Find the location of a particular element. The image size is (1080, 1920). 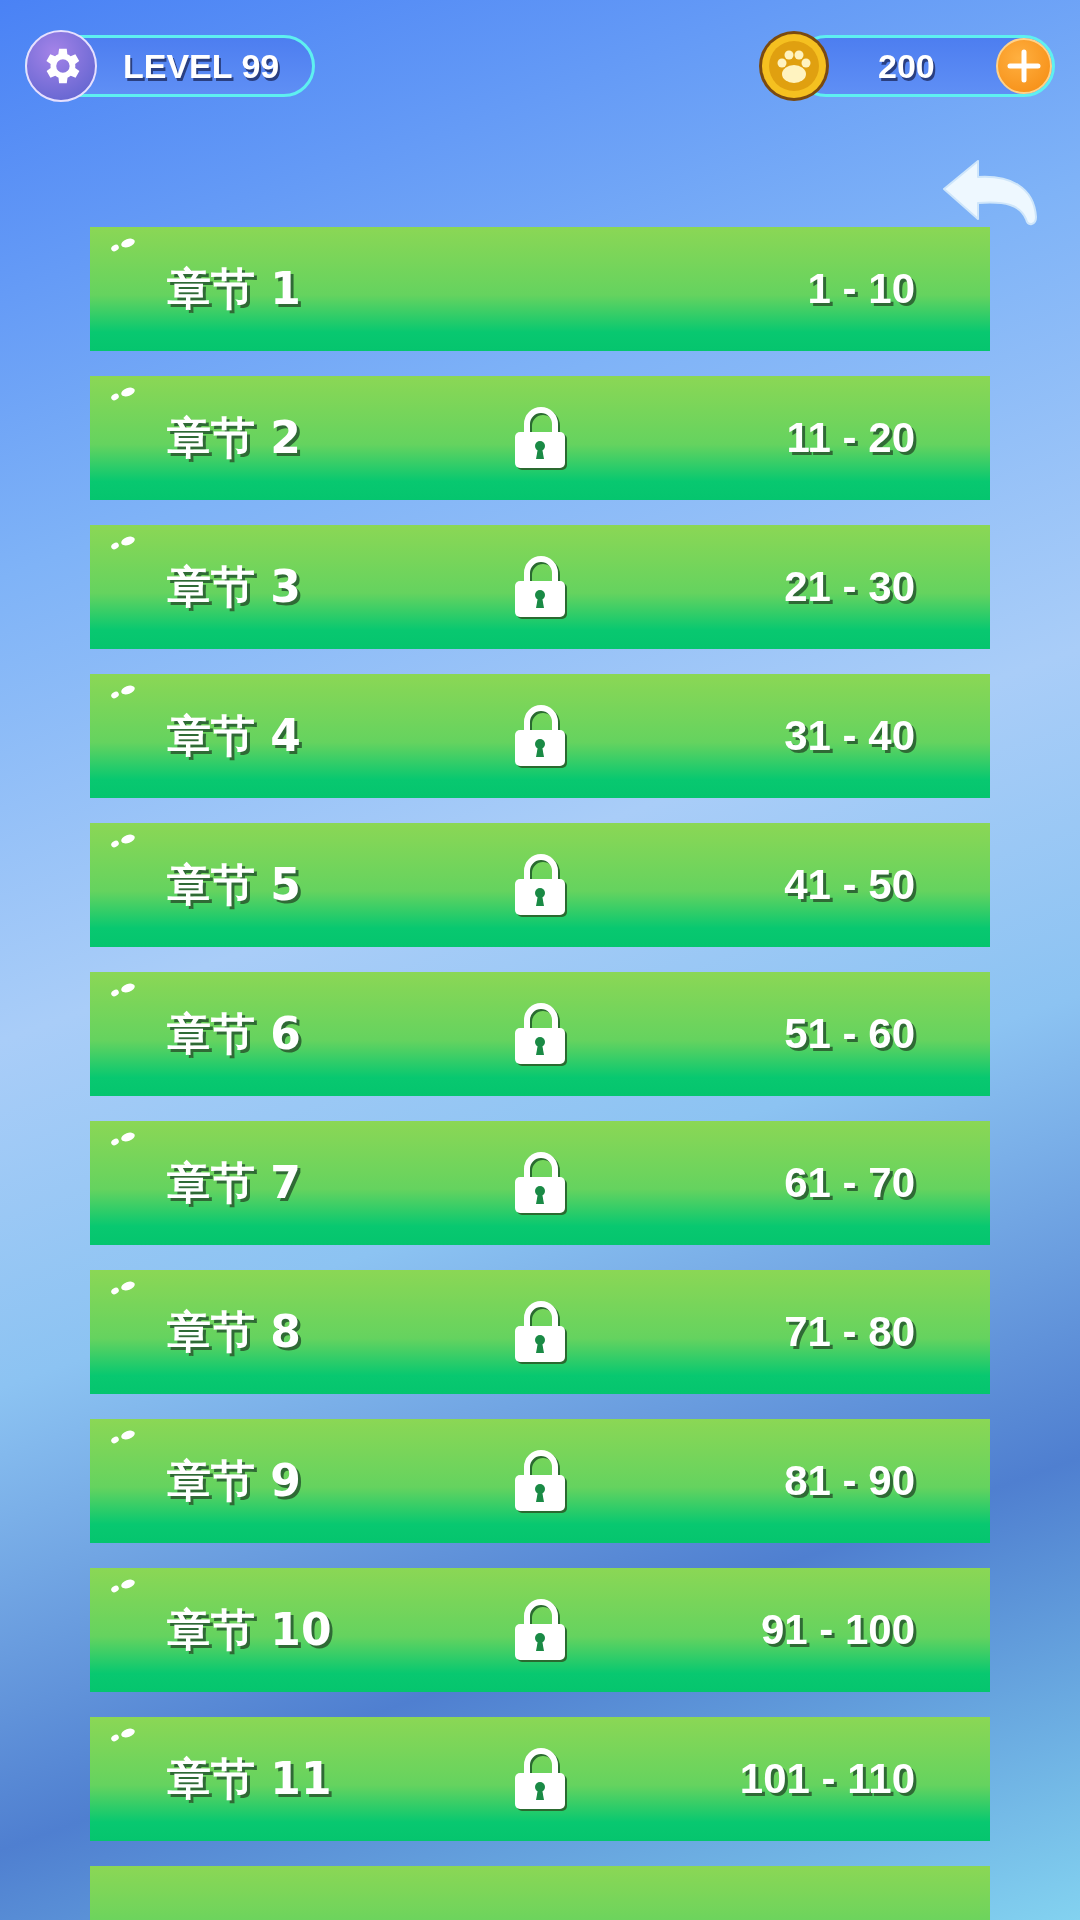

chapter-row: 章节 11 101 - 110 is located at coordinates (540, 1779).